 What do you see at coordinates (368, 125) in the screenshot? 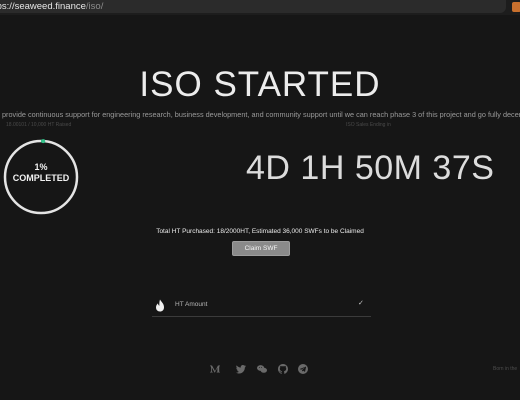
I see `sale-ending-label: ISO Sales Ending in` at bounding box center [368, 125].